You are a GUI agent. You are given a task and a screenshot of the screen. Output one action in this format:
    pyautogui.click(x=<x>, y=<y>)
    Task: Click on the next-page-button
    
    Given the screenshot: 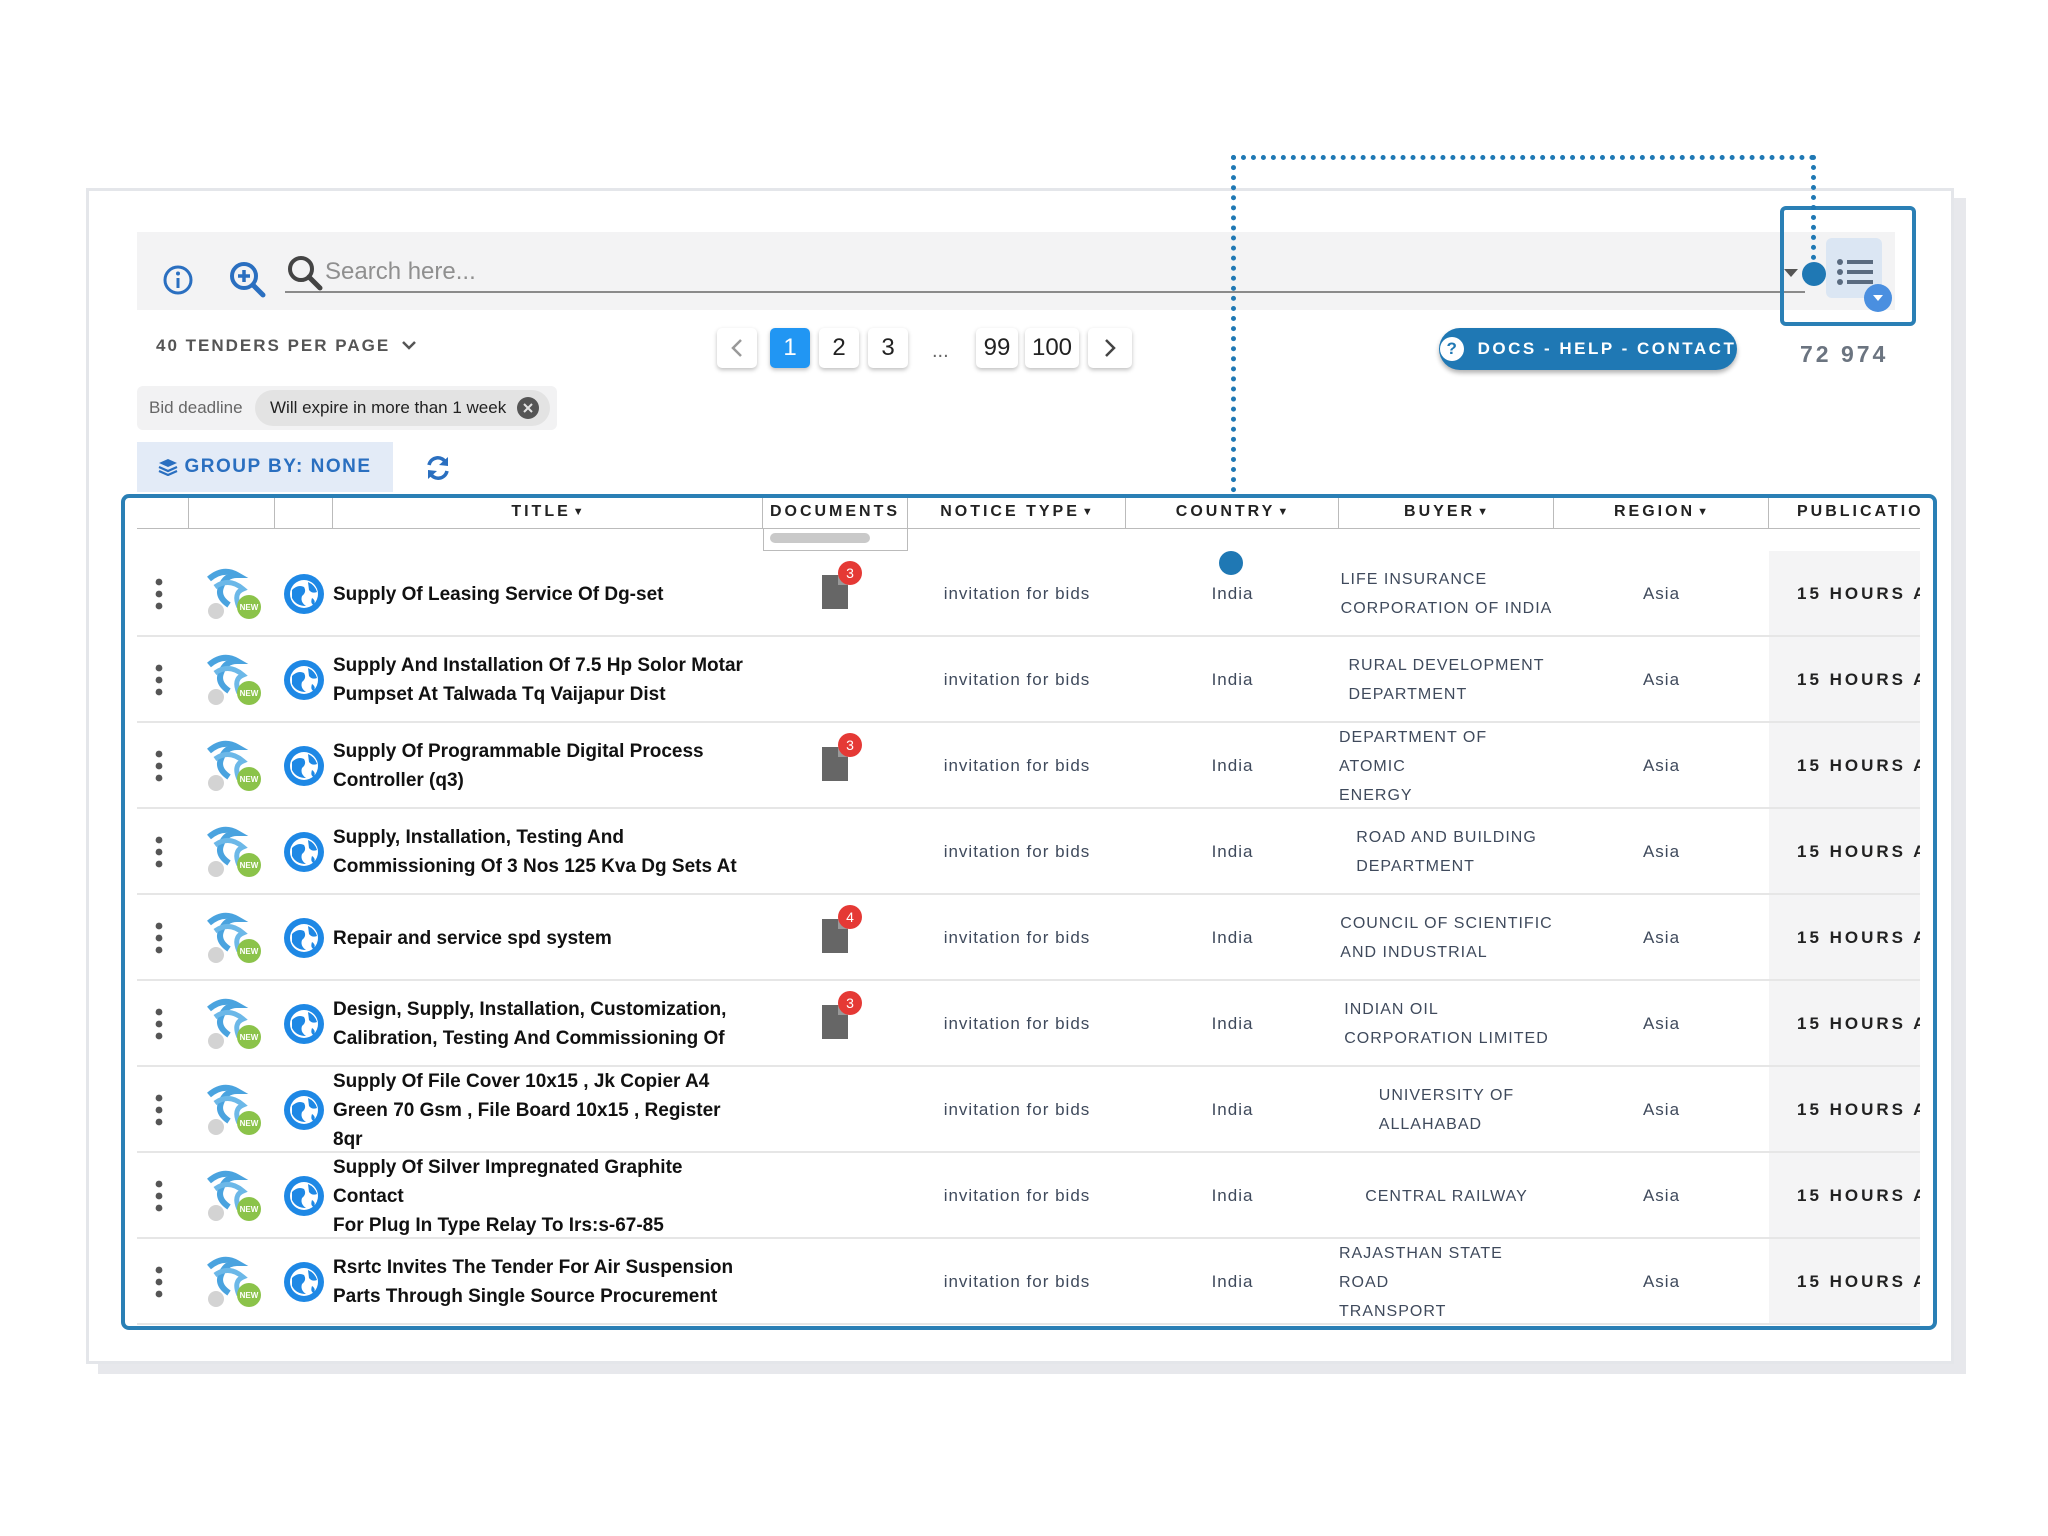 What is the action you would take?
    pyautogui.click(x=1110, y=348)
    